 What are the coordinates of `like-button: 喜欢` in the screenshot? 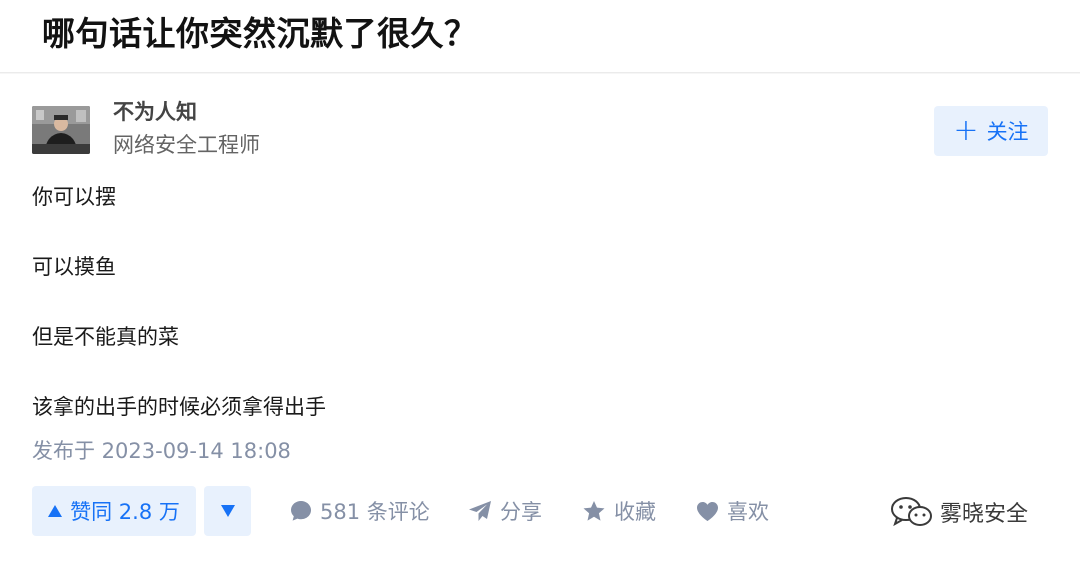 It's located at (732, 511).